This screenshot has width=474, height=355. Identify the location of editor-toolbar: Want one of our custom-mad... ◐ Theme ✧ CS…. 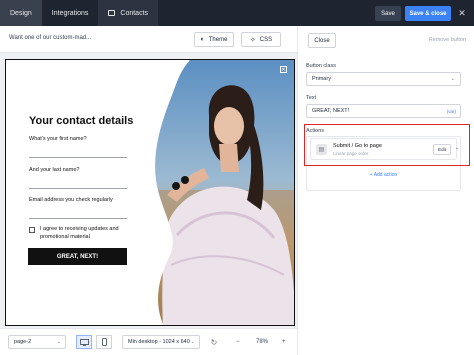
(148, 39).